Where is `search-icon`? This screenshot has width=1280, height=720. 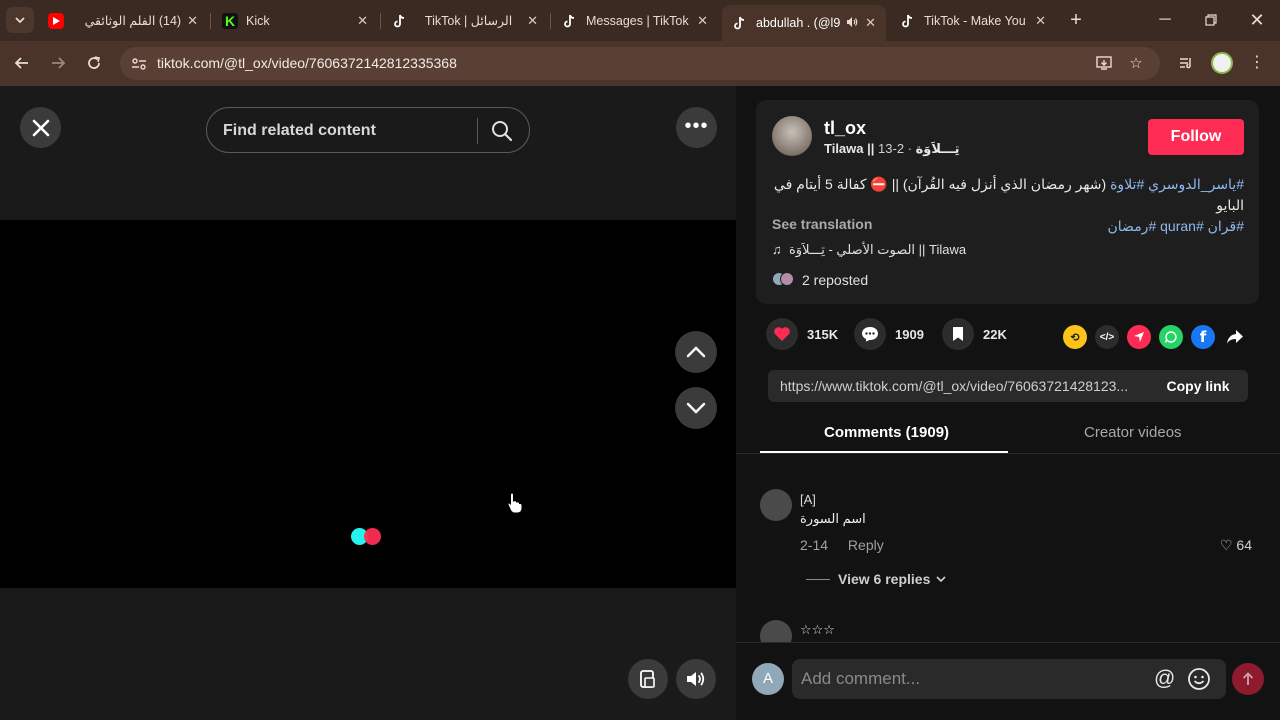 search-icon is located at coordinates (502, 131).